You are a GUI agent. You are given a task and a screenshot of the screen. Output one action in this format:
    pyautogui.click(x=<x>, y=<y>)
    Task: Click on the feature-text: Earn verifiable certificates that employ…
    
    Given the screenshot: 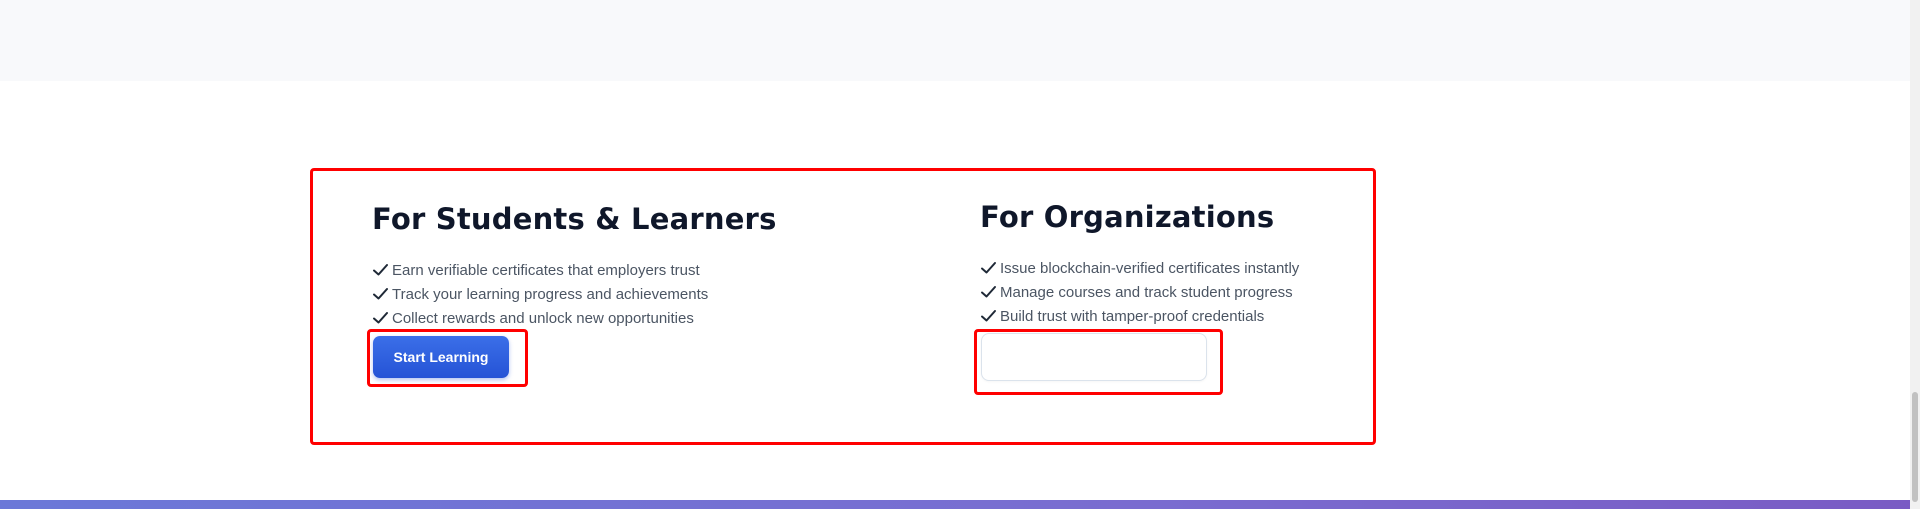 What is the action you would take?
    pyautogui.click(x=546, y=270)
    